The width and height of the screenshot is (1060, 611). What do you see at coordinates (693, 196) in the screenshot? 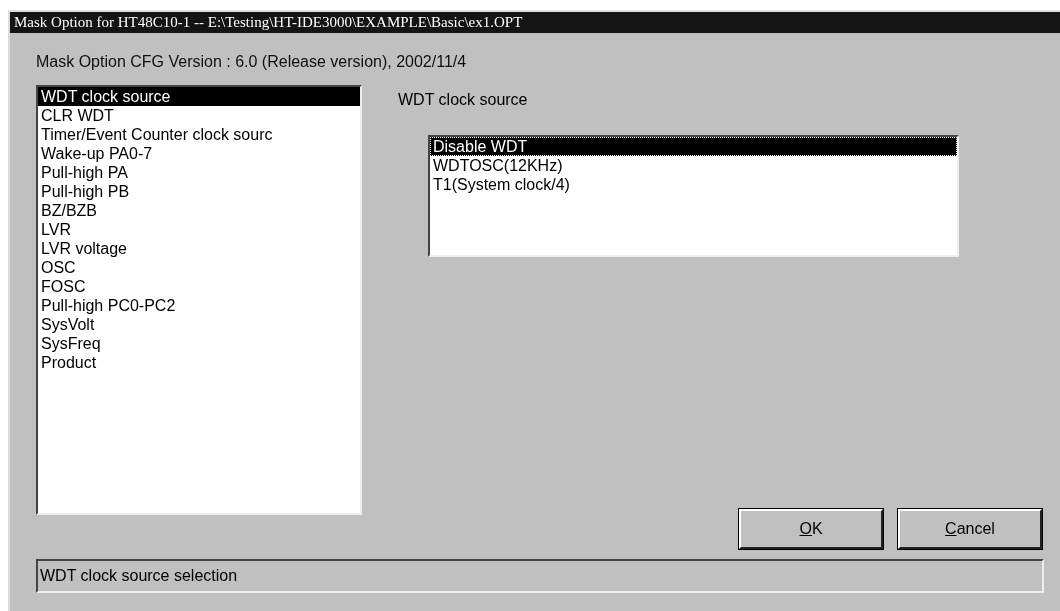
I see `choice-list: Disable WDT WDTOSC(12KHz) T1(System clock/4)` at bounding box center [693, 196].